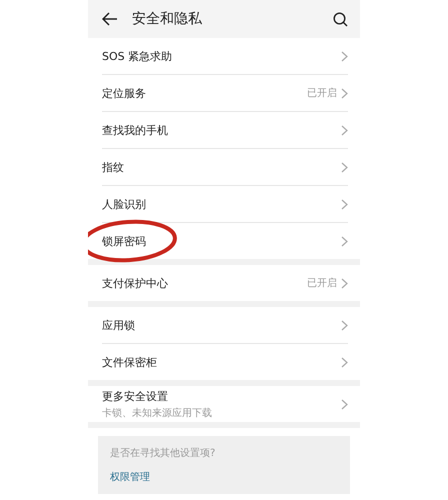  I want to click on row-label: 人脸识别, so click(124, 204).